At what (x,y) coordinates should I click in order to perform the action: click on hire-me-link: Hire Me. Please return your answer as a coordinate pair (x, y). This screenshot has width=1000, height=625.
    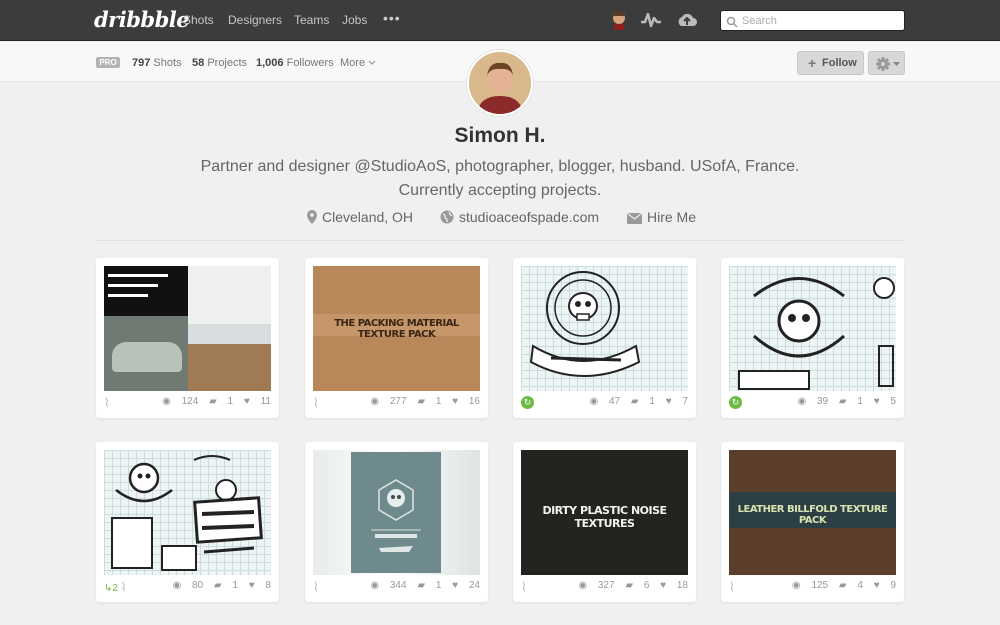
    Looking at the image, I should click on (661, 217).